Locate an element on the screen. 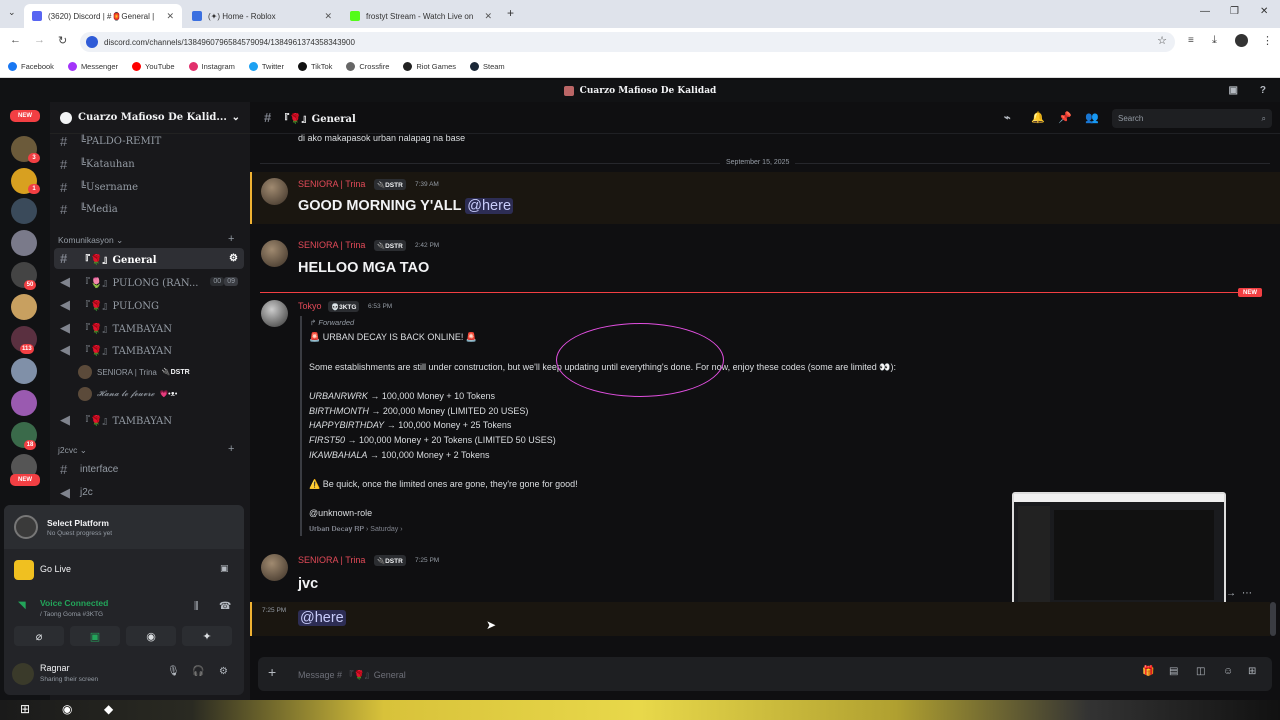 This screenshot has height=720, width=1280. channel-katauhan: # ╚Katauhan is located at coordinates (149, 164).